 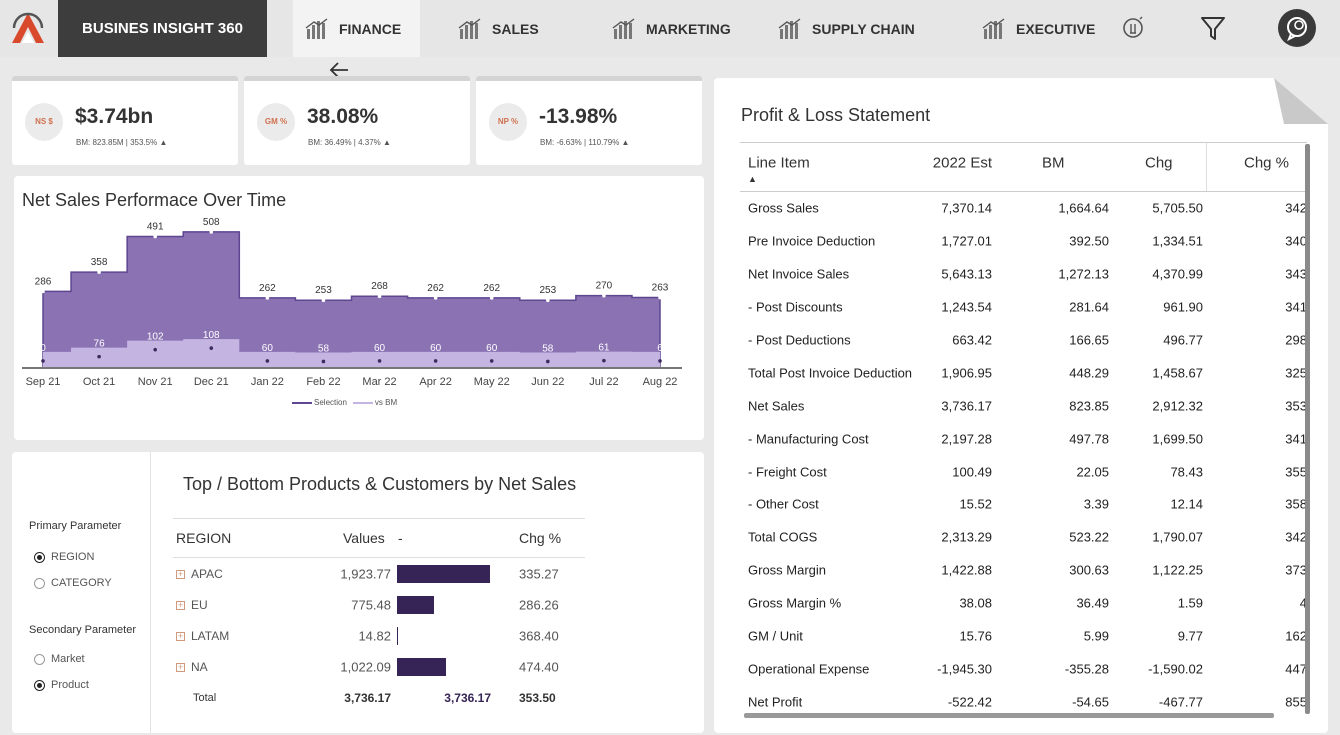 I want to click on pl-est-value: 1,906.95, so click(x=966, y=373).